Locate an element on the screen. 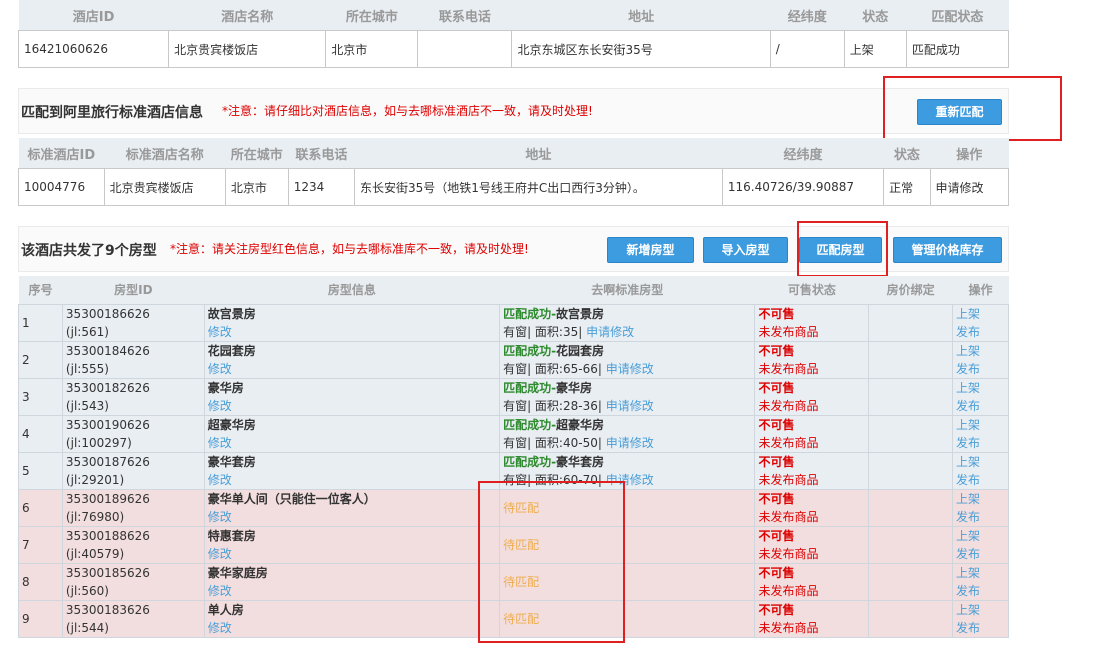  col-header: 匹配状态 is located at coordinates (957, 17).